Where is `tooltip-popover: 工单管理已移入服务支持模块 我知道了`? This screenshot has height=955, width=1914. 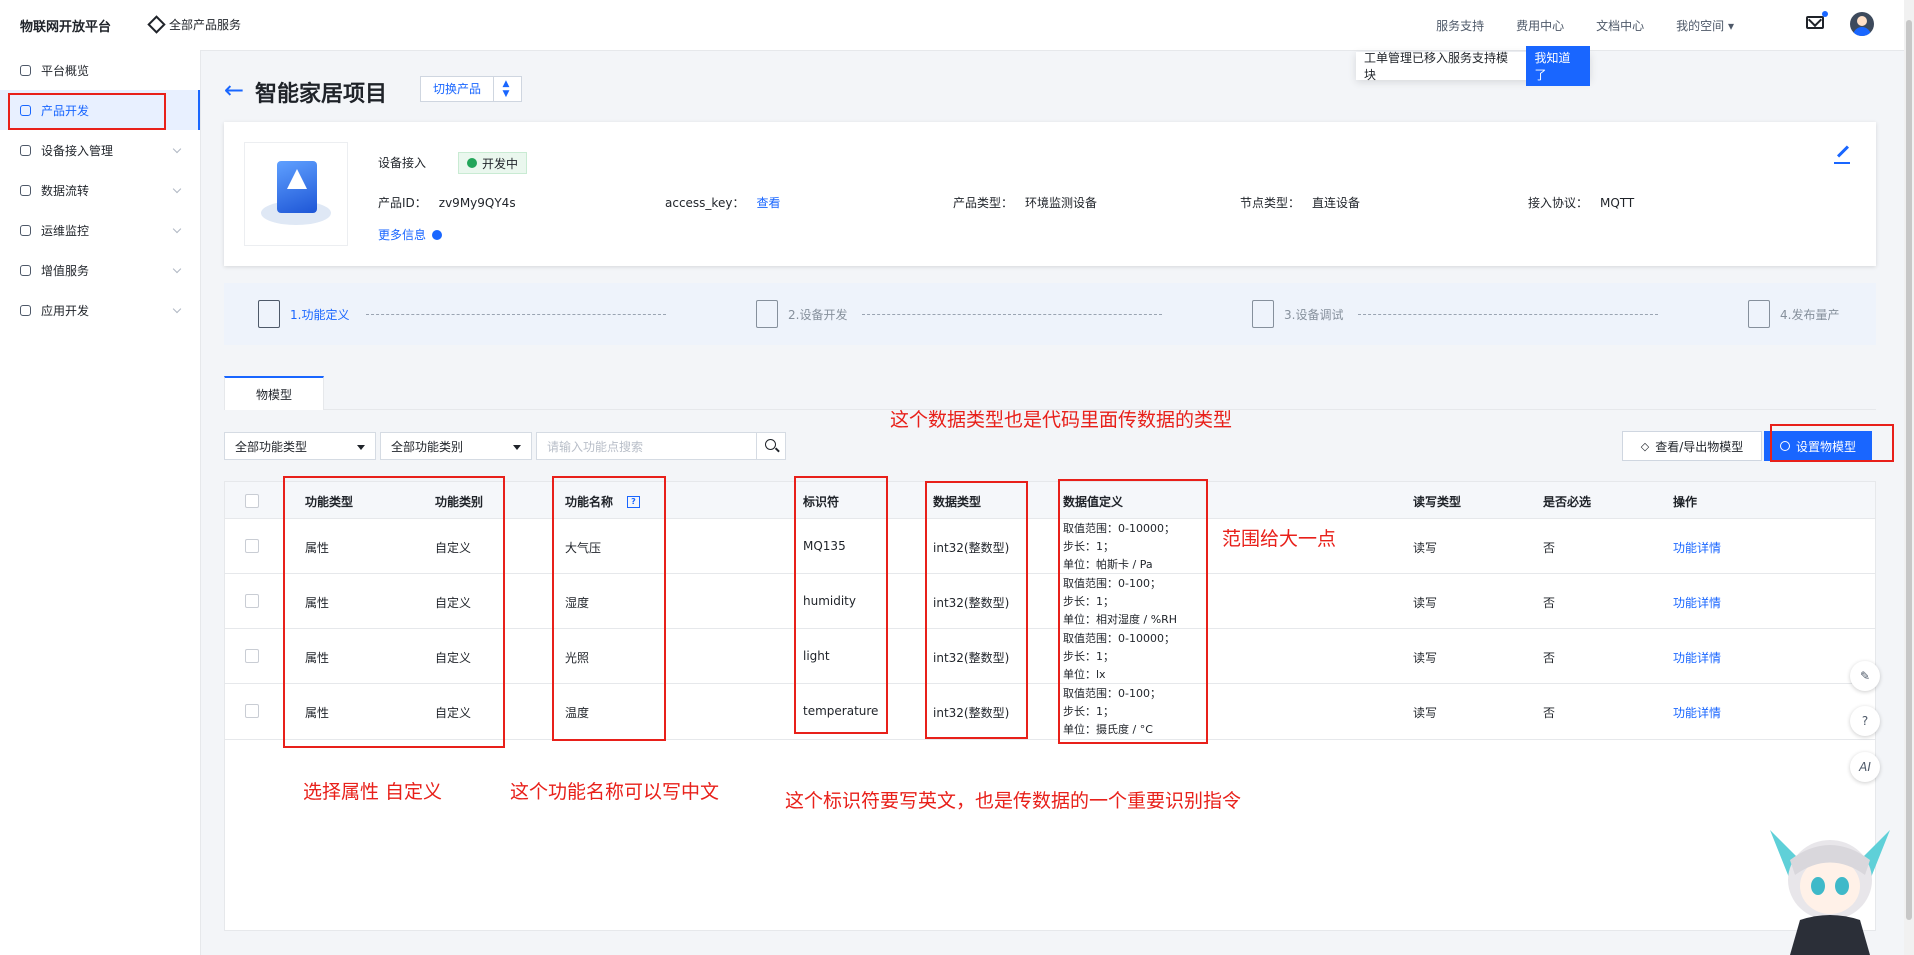 tooltip-popover: 工单管理已移入服务支持模块 我知道了 is located at coordinates (1473, 66).